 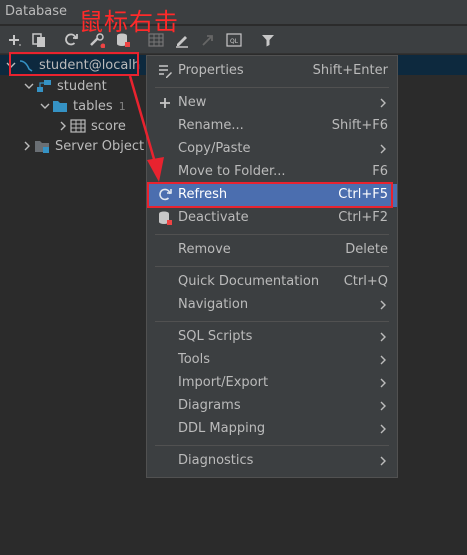 What do you see at coordinates (272, 461) in the screenshot?
I see `menu-item-diagnostics: Diagnostics` at bounding box center [272, 461].